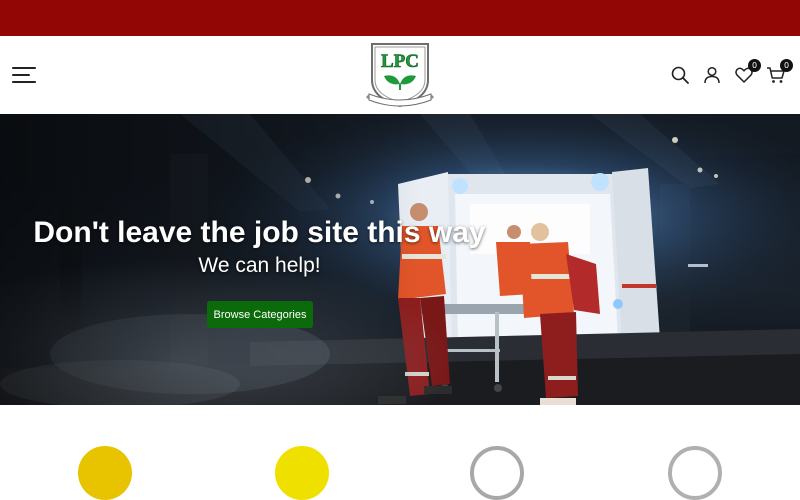  What do you see at coordinates (731, 73) in the screenshot?
I see `header-icons: 0 0` at bounding box center [731, 73].